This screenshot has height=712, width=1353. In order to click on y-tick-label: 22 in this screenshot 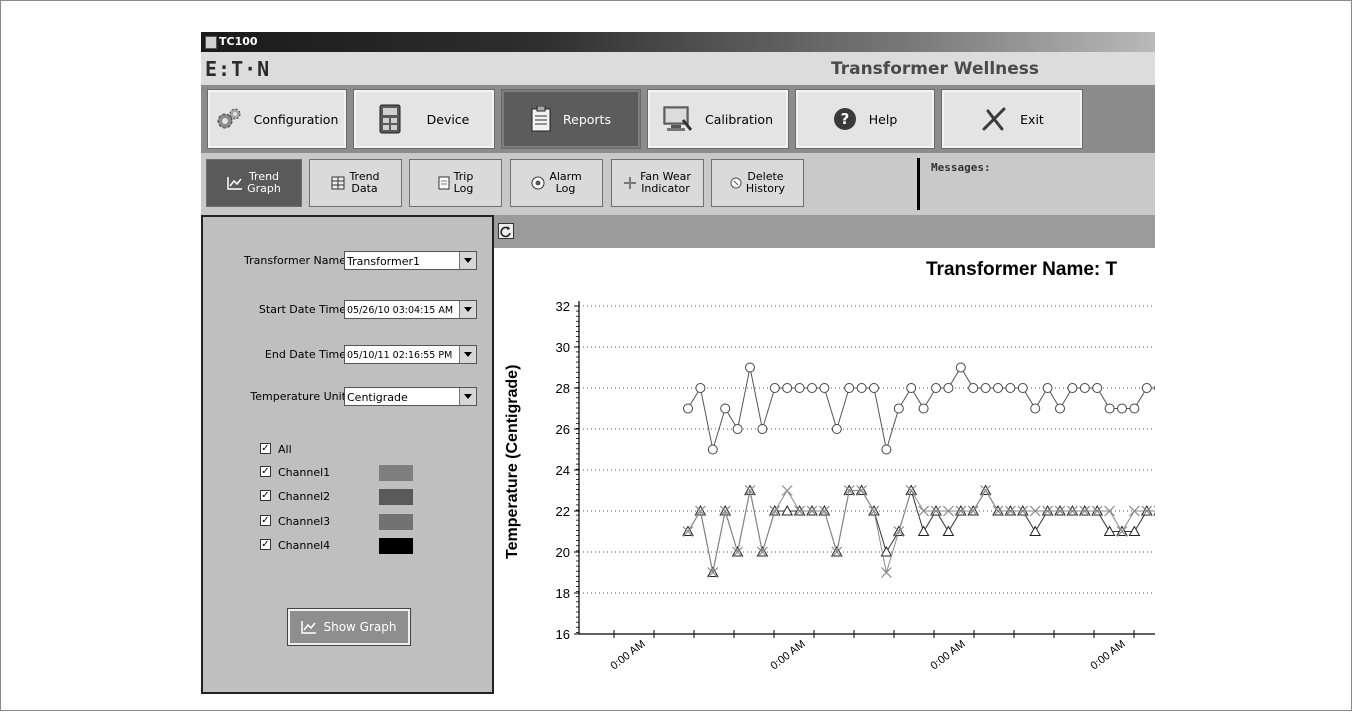, I will do `click(563, 511)`.